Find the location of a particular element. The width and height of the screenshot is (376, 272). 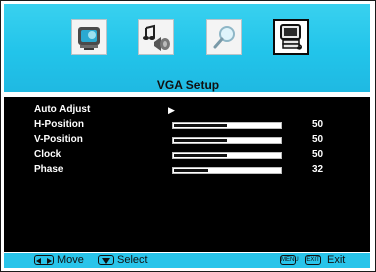

phase-row: Phase 32 is located at coordinates (204, 170).